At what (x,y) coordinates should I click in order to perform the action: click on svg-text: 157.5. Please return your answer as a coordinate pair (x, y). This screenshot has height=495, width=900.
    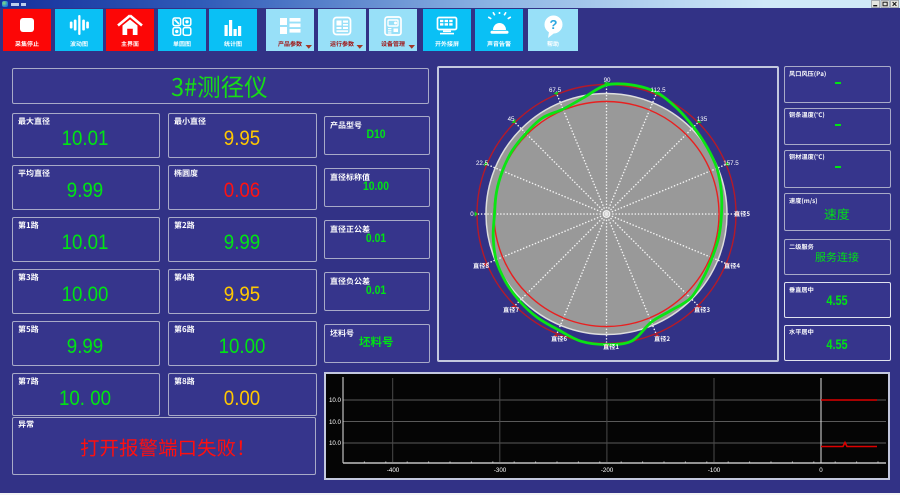
    Looking at the image, I should click on (731, 163).